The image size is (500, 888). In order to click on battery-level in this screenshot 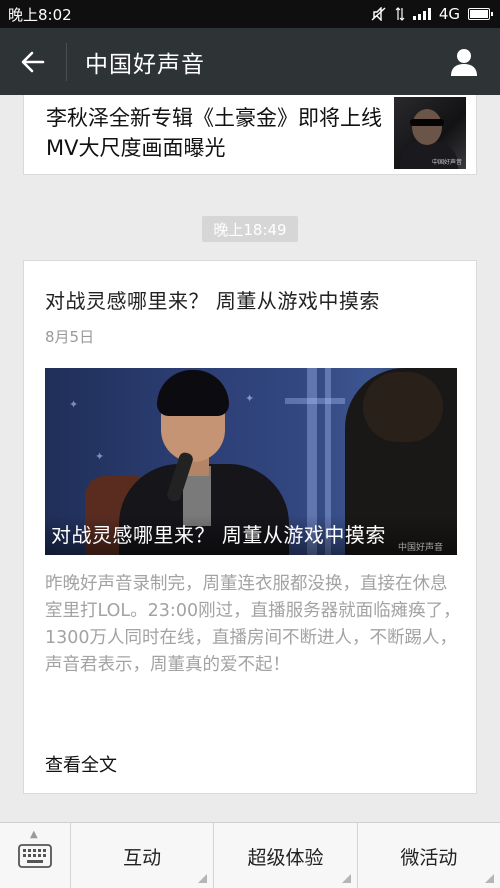, I will do `click(479, 14)`.